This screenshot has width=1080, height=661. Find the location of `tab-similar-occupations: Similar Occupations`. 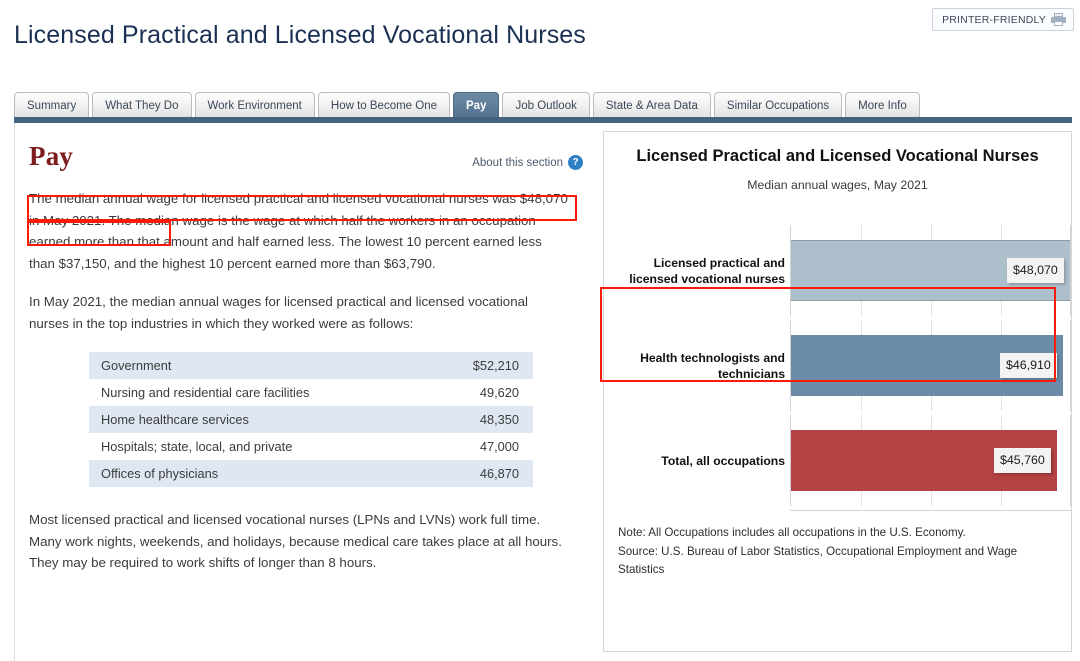

tab-similar-occupations: Similar Occupations is located at coordinates (778, 105).